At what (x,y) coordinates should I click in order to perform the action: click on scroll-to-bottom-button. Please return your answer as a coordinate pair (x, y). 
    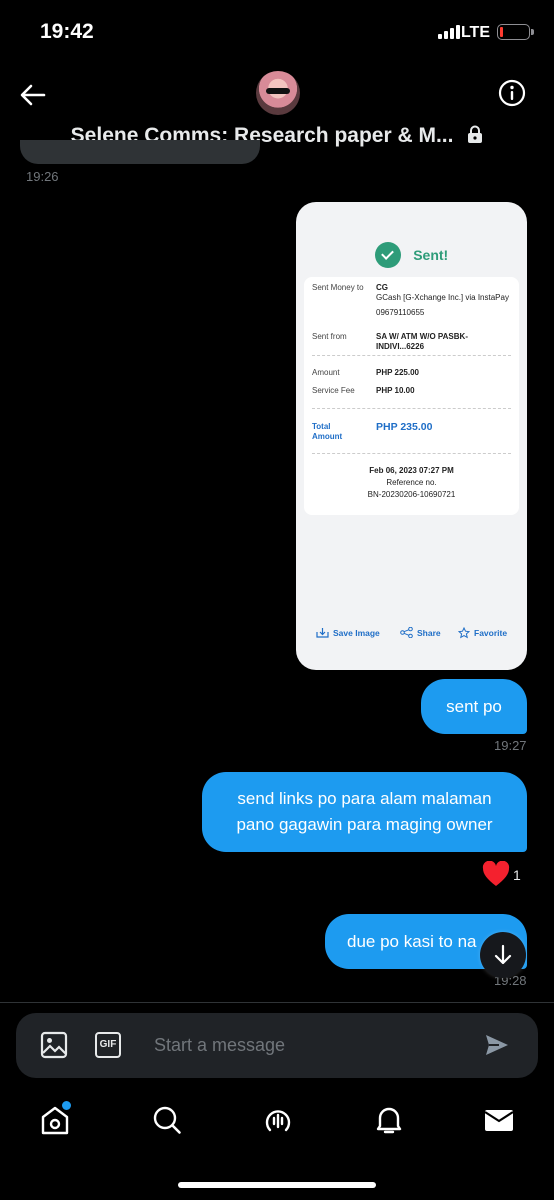
    Looking at the image, I should click on (503, 955).